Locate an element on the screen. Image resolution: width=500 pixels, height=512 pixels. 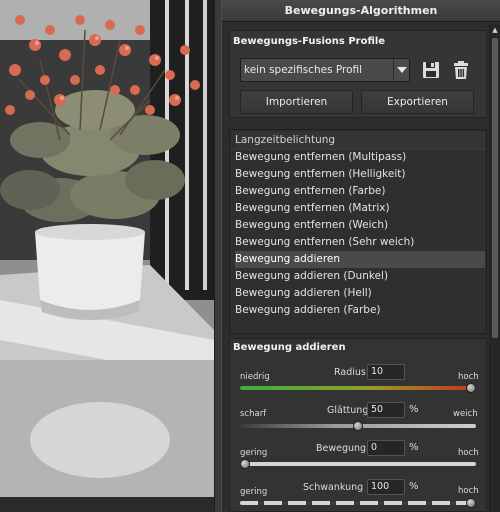
list-header: Langzeitbelichtung is located at coordinates (360, 140).